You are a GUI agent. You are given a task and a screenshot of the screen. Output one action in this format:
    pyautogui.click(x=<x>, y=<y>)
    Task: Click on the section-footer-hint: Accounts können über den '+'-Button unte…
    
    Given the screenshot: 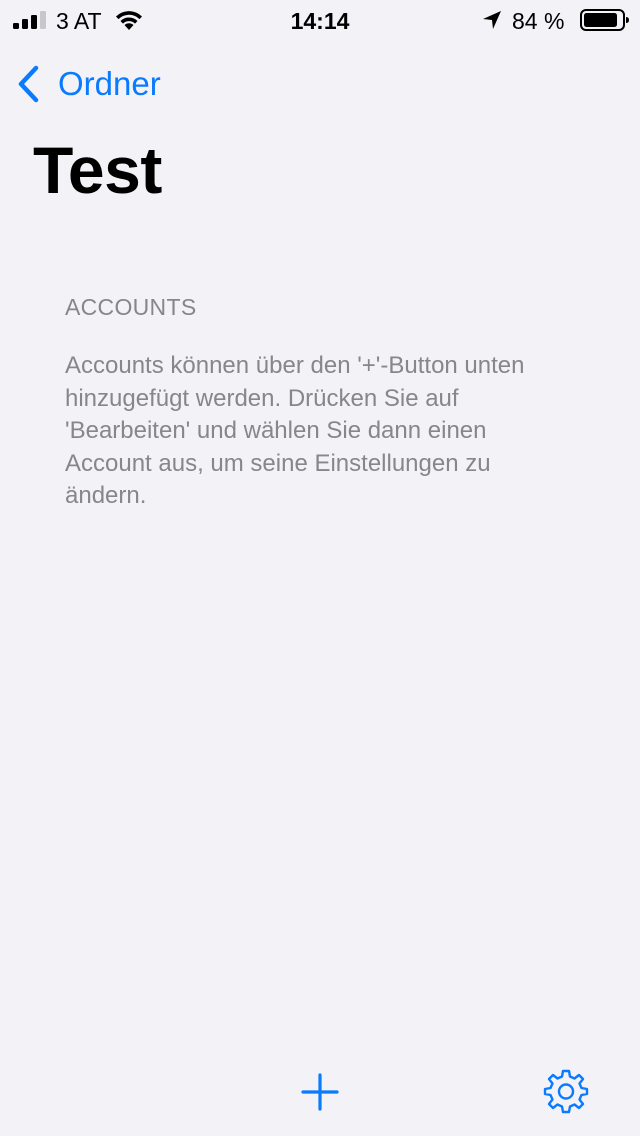 What is the action you would take?
    pyautogui.click(x=295, y=430)
    